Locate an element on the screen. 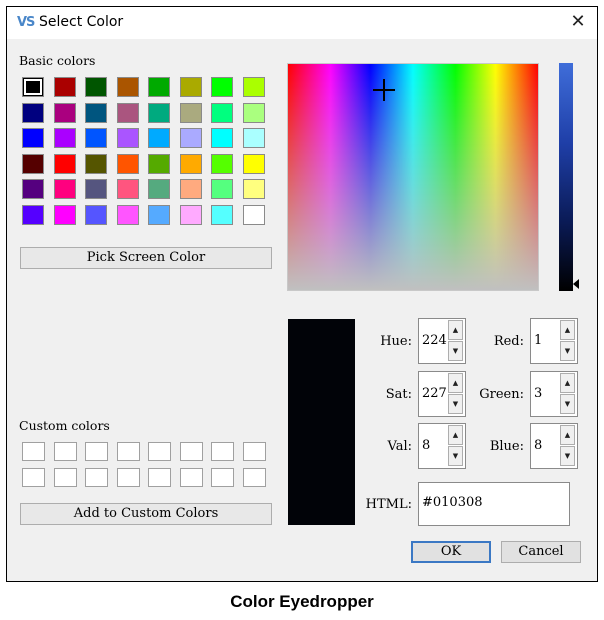  html-hex-input: #010308 is located at coordinates (494, 504).